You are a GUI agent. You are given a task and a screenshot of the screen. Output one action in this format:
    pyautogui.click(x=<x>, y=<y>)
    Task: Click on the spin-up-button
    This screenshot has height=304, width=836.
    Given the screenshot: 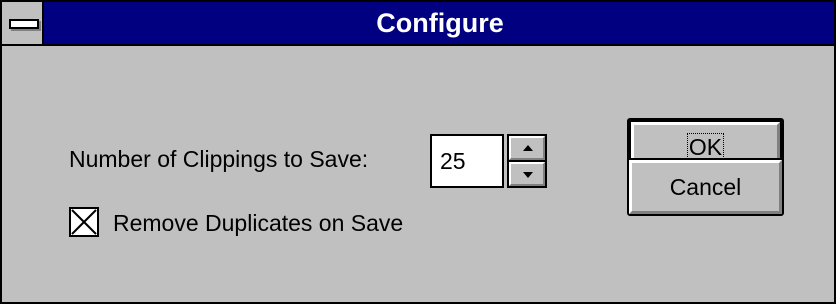 What is the action you would take?
    pyautogui.click(x=527, y=148)
    